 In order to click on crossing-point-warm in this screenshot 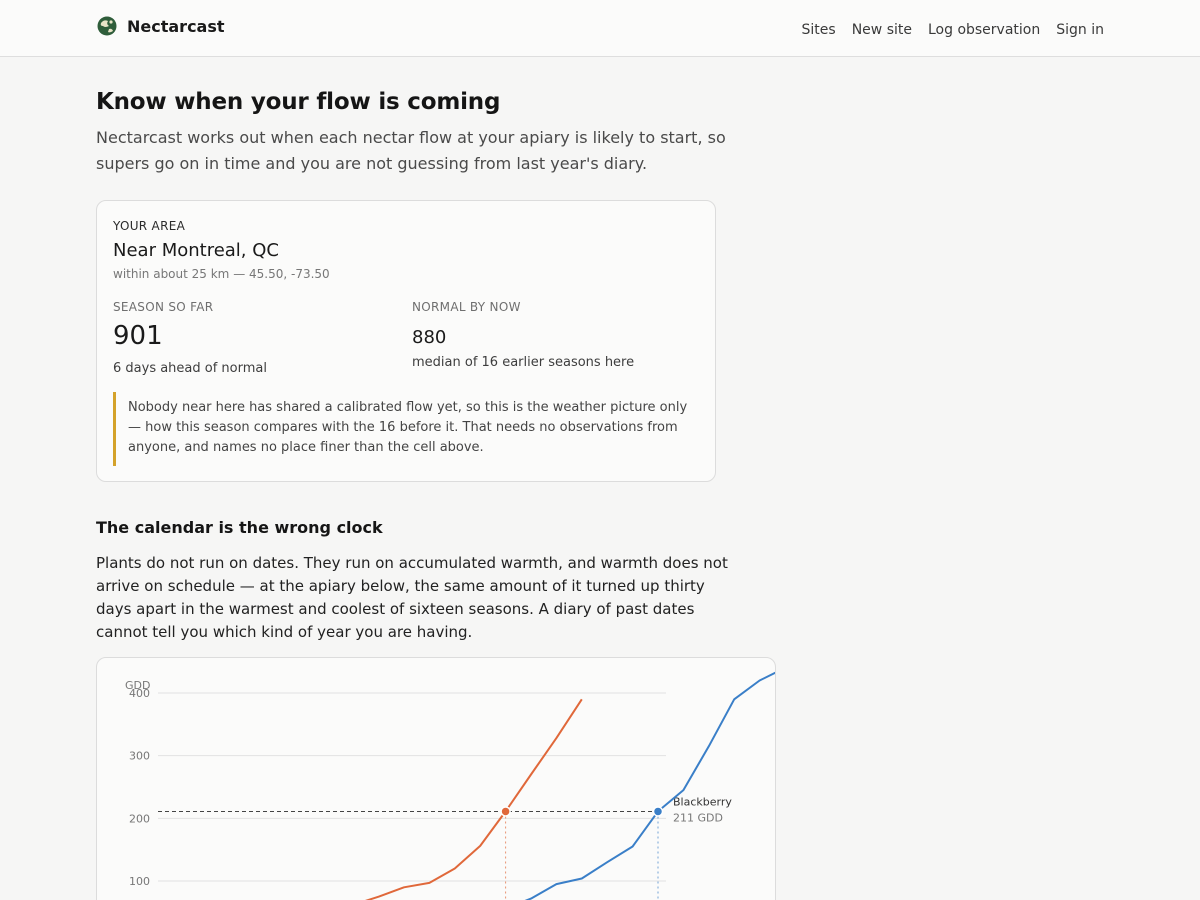, I will do `click(505, 811)`.